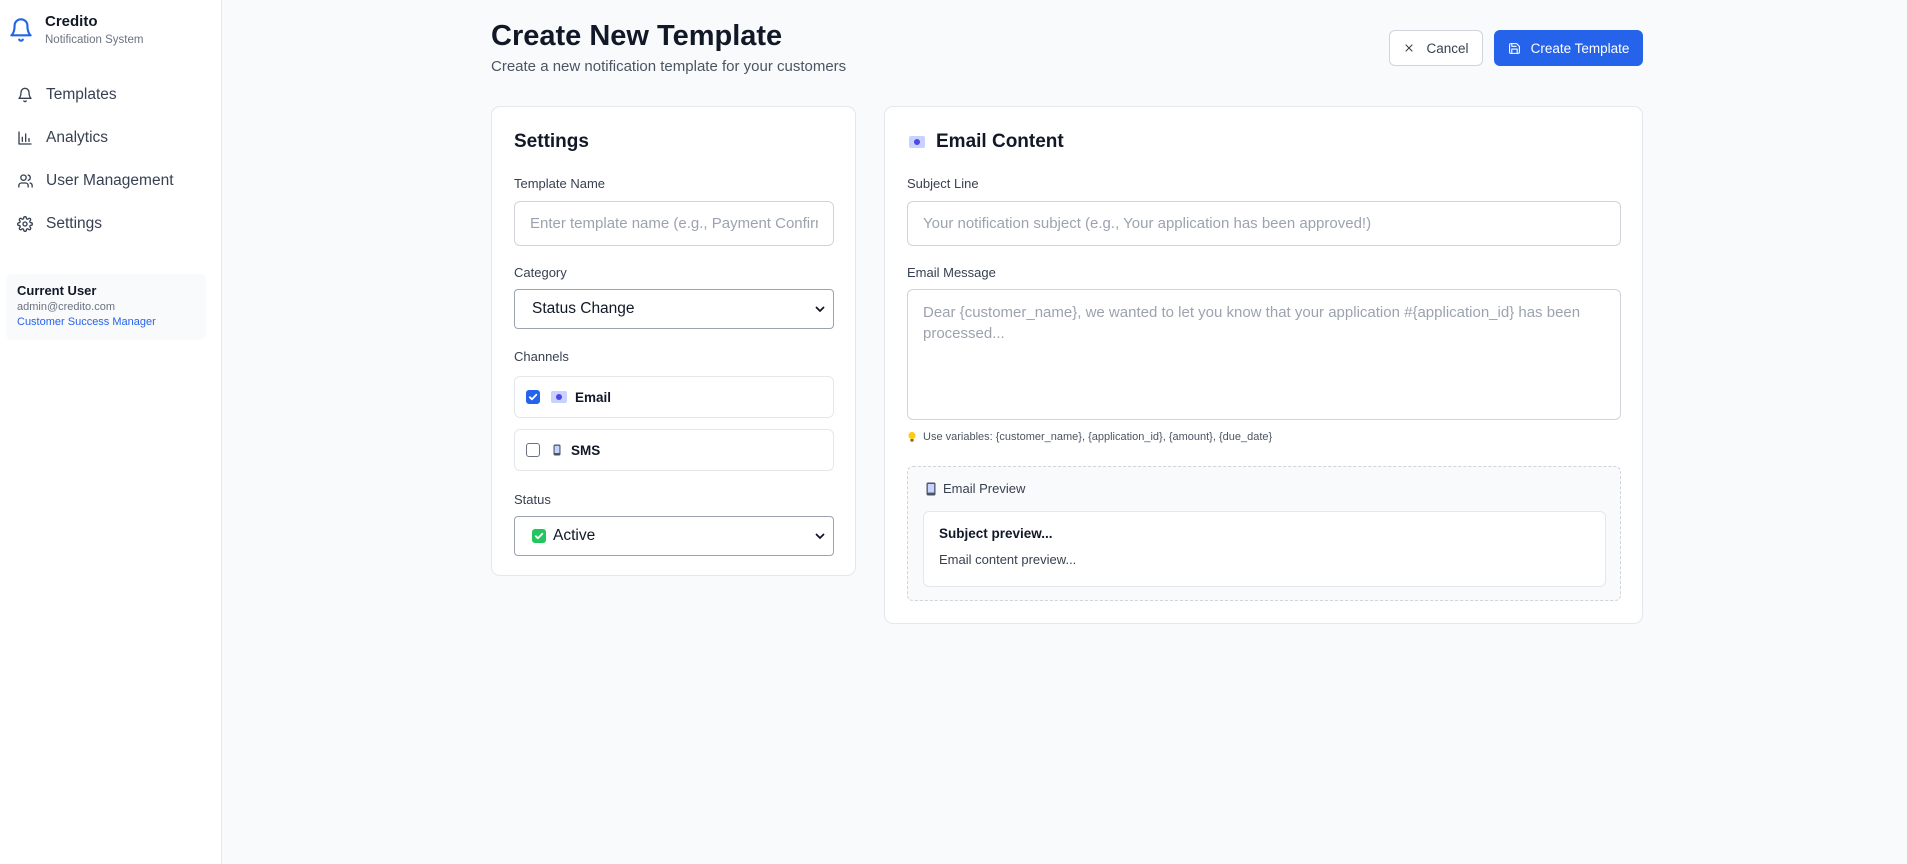  Describe the element at coordinates (77, 137) in the screenshot. I see `sidebar-item-label: Analytics` at that location.